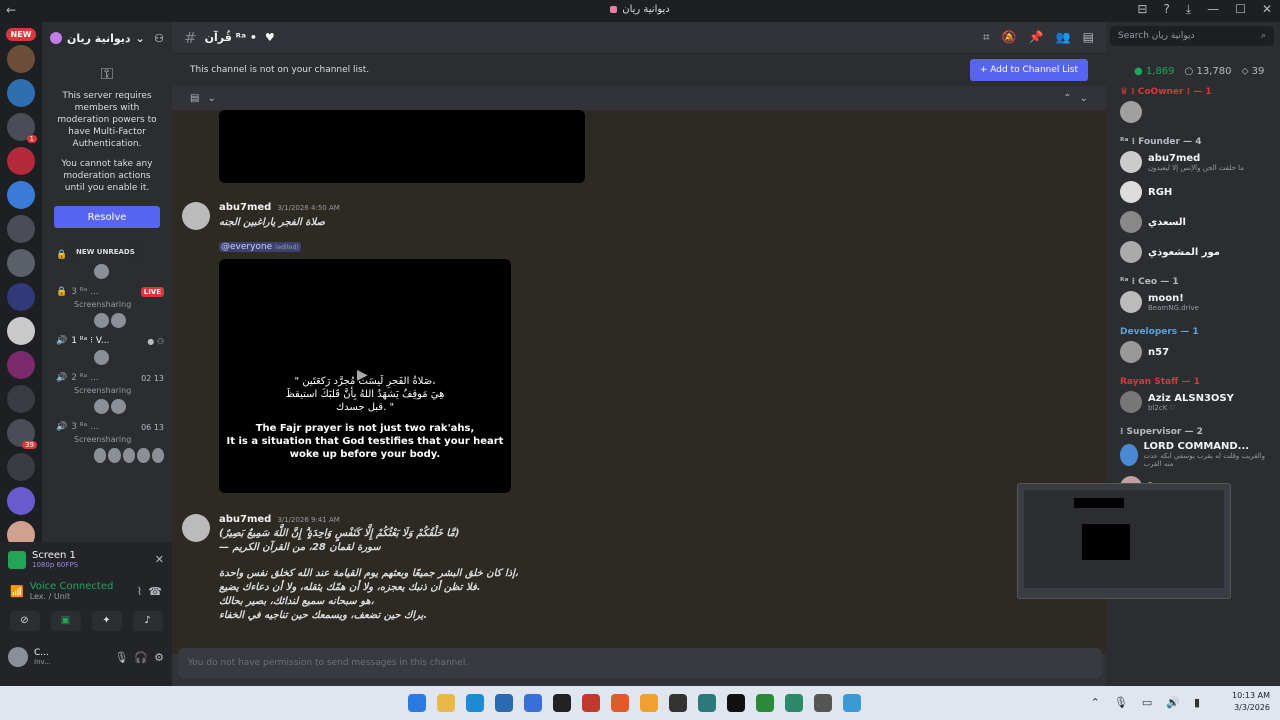  What do you see at coordinates (107, 217) in the screenshot?
I see `resolve-button: Resolve` at bounding box center [107, 217].